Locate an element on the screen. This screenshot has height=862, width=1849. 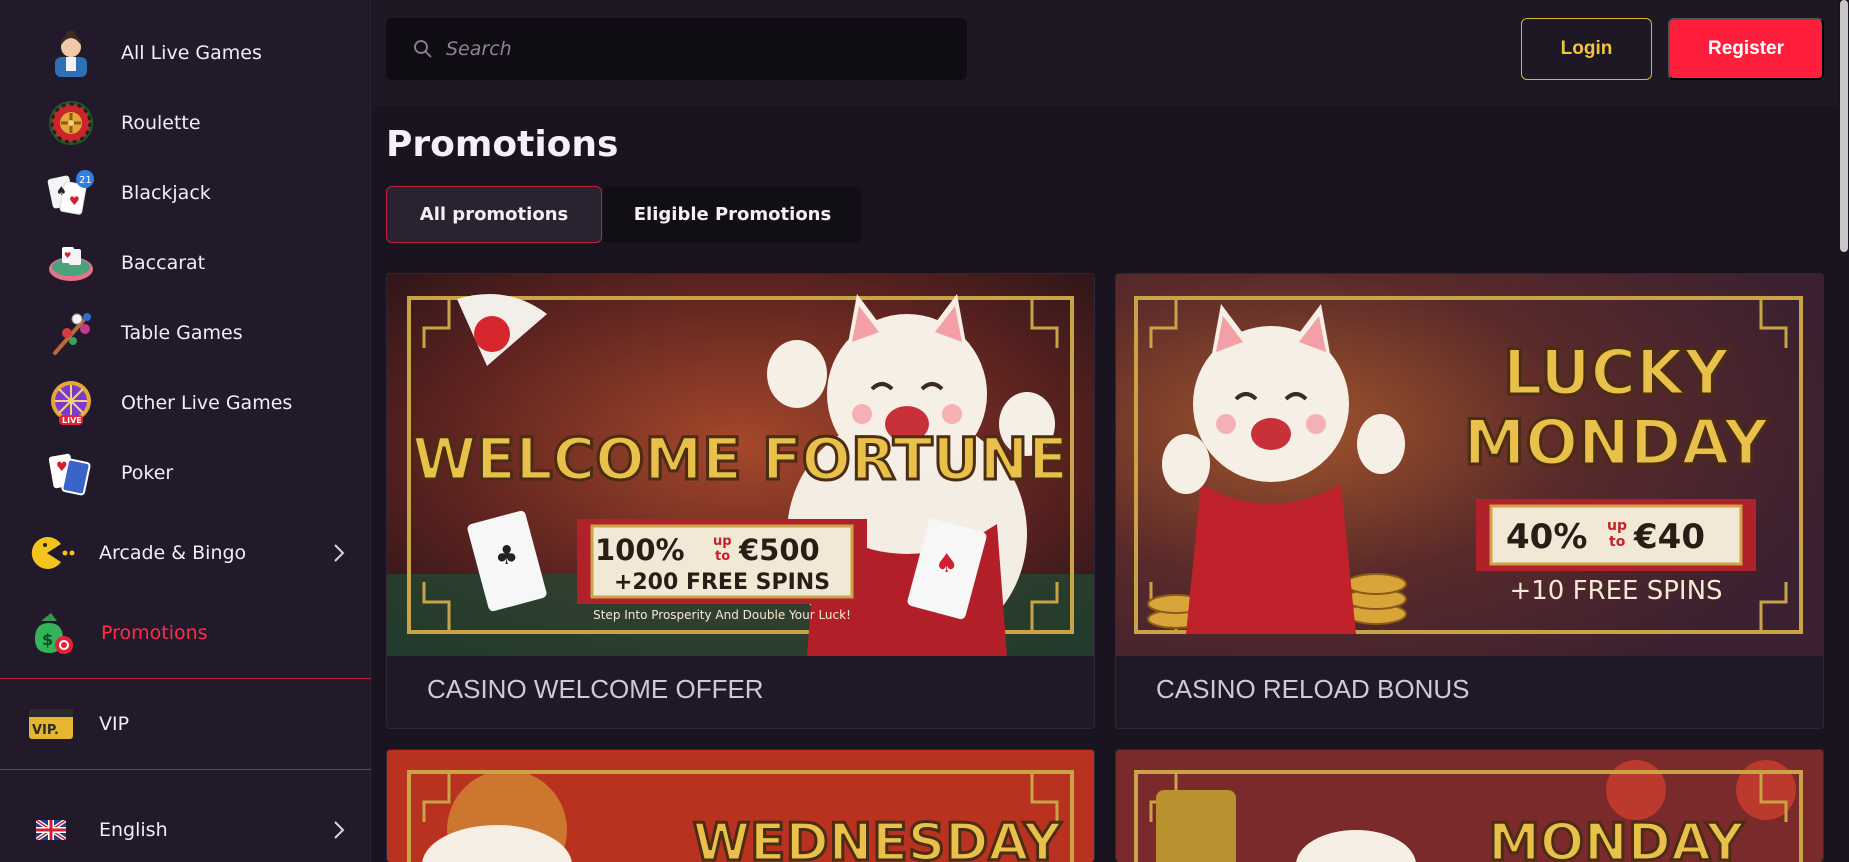
svg-text: 21 is located at coordinates (85, 180).